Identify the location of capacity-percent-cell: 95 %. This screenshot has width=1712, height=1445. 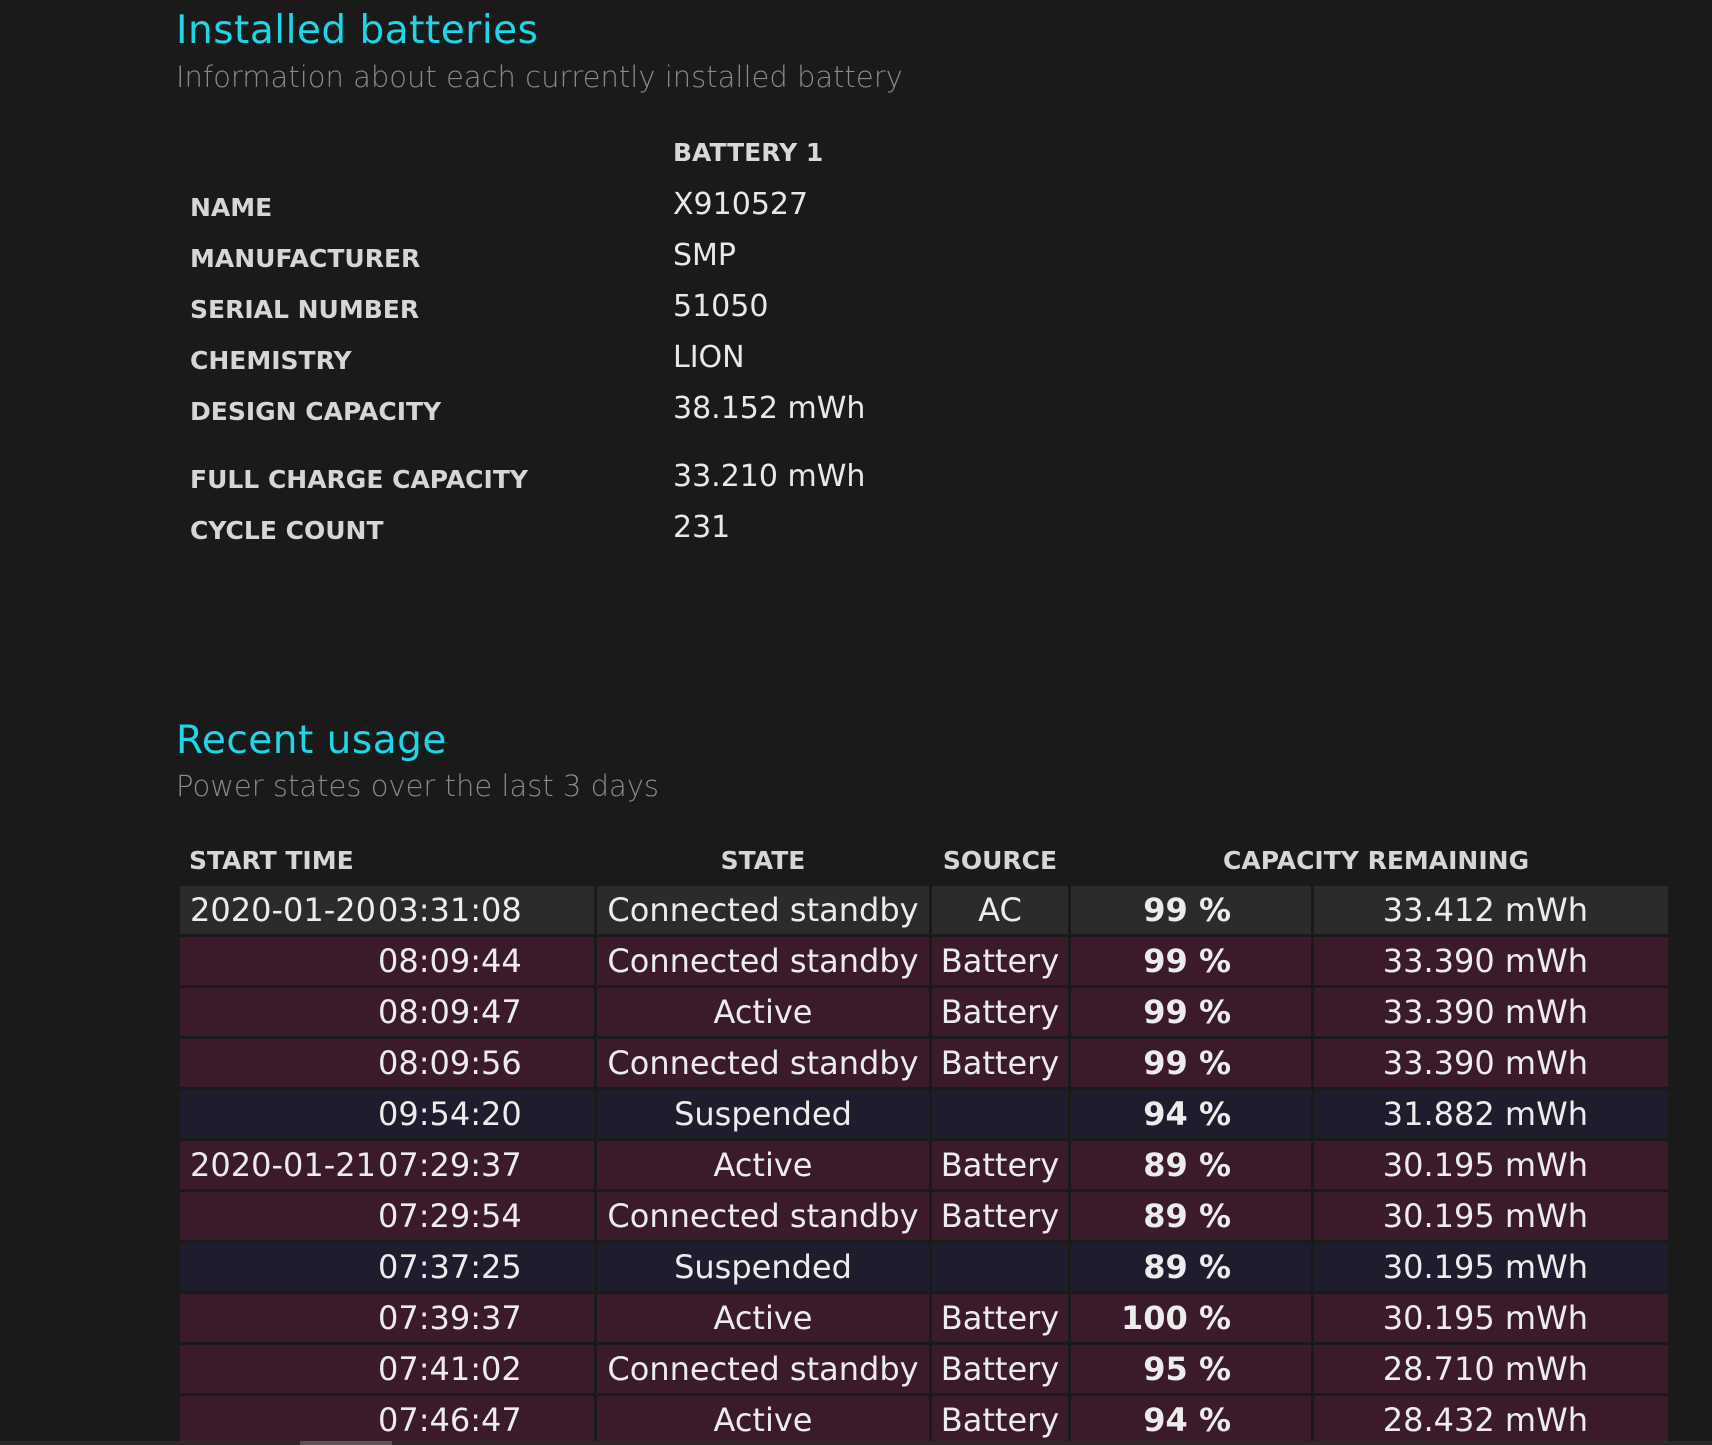
(1191, 1369).